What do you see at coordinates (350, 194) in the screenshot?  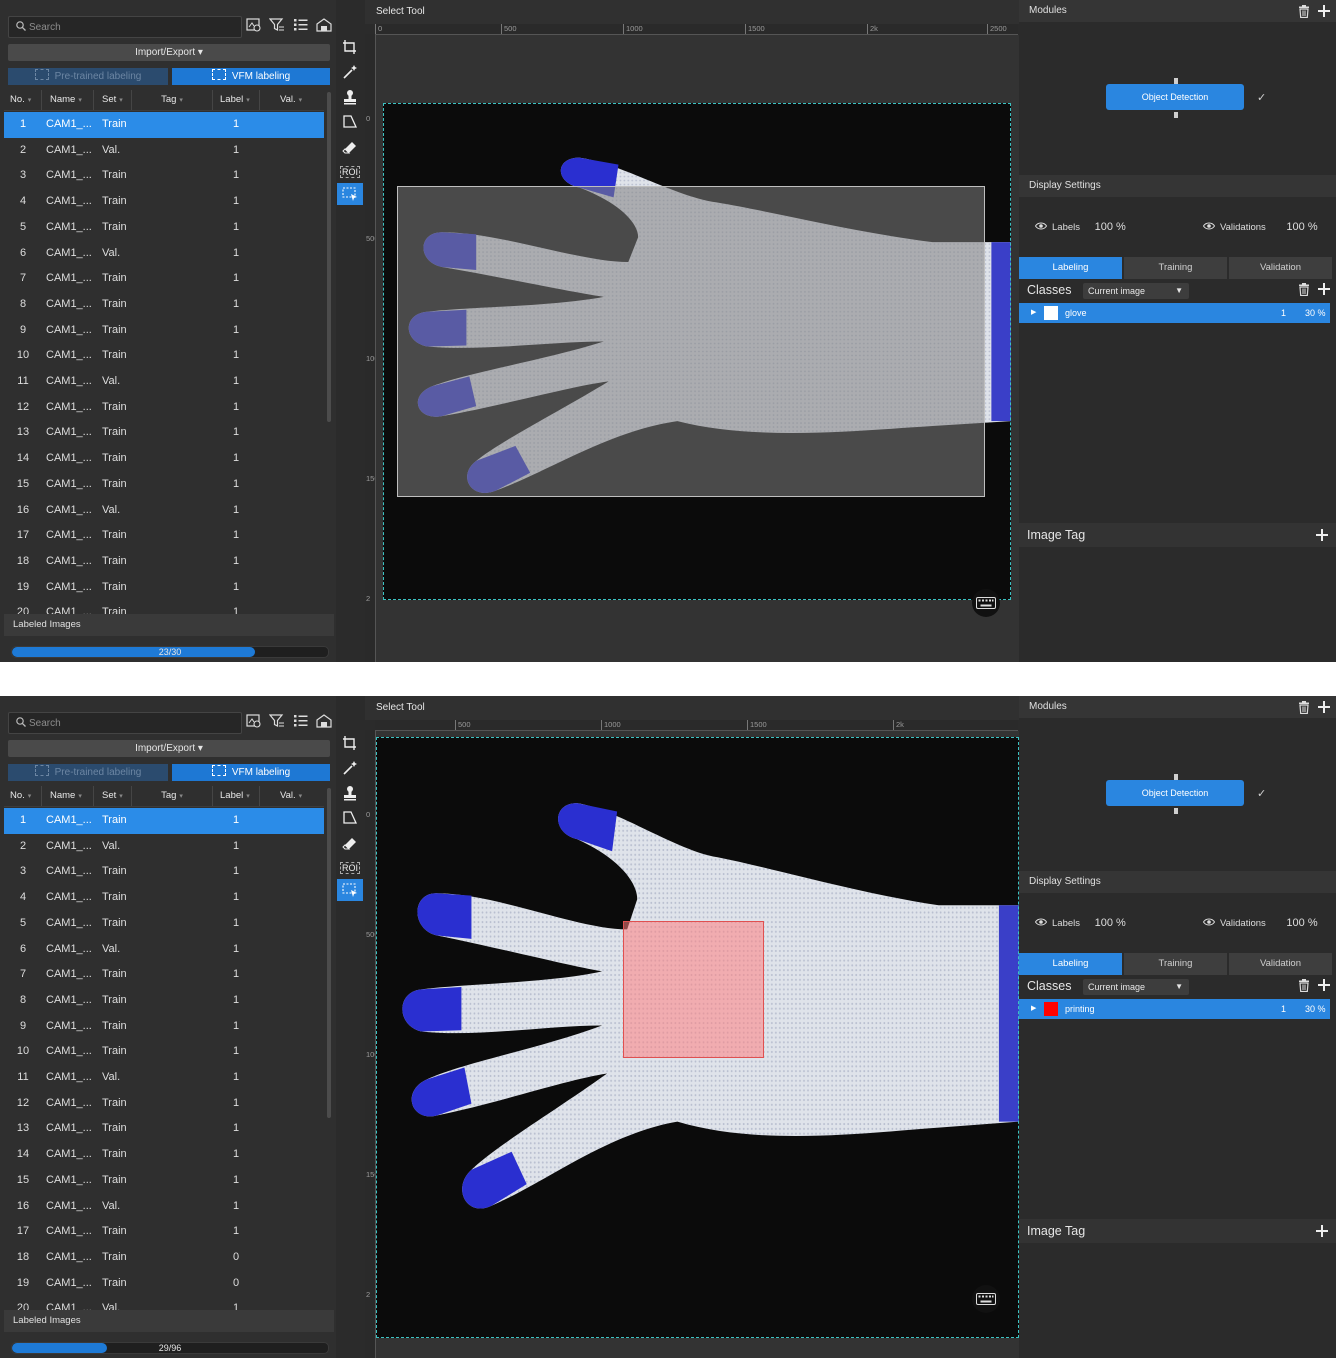 I see `box-select-tool-button` at bounding box center [350, 194].